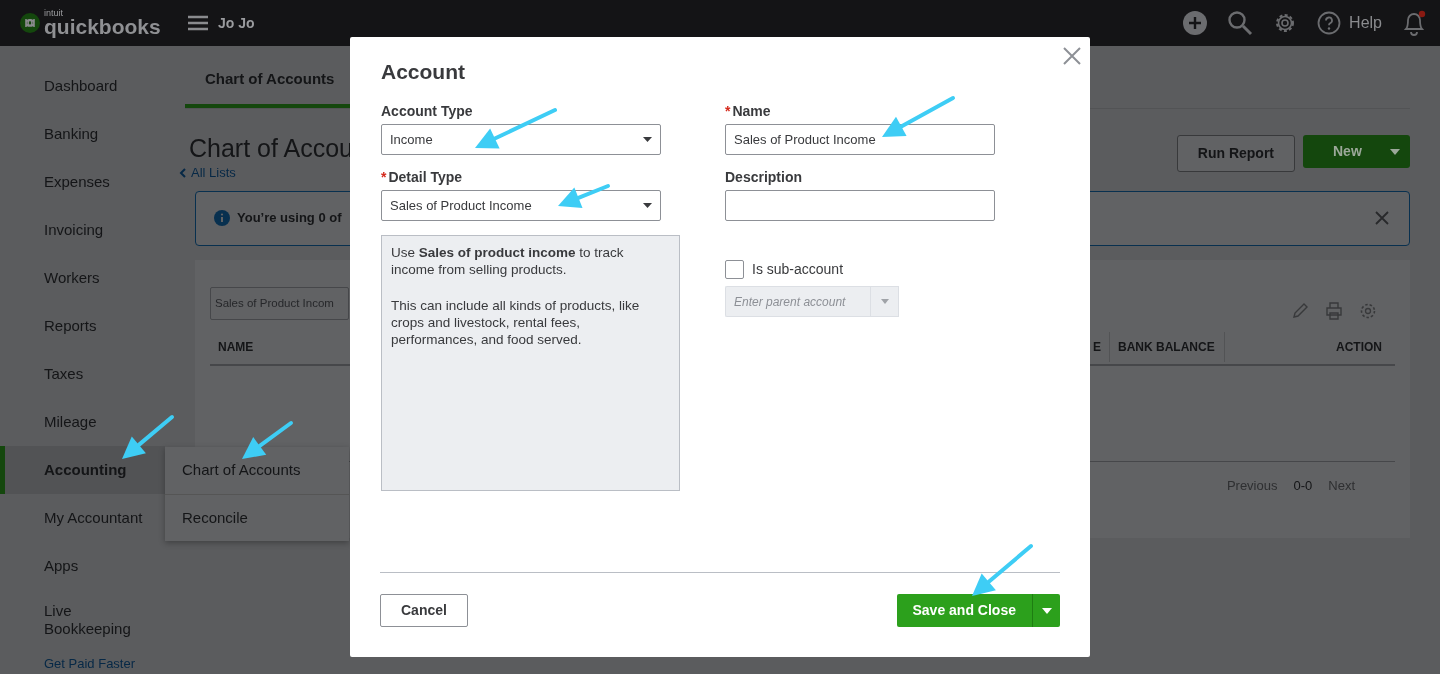 This screenshot has width=1440, height=674. Describe the element at coordinates (213, 173) in the screenshot. I see `back-link: All Lists` at that location.